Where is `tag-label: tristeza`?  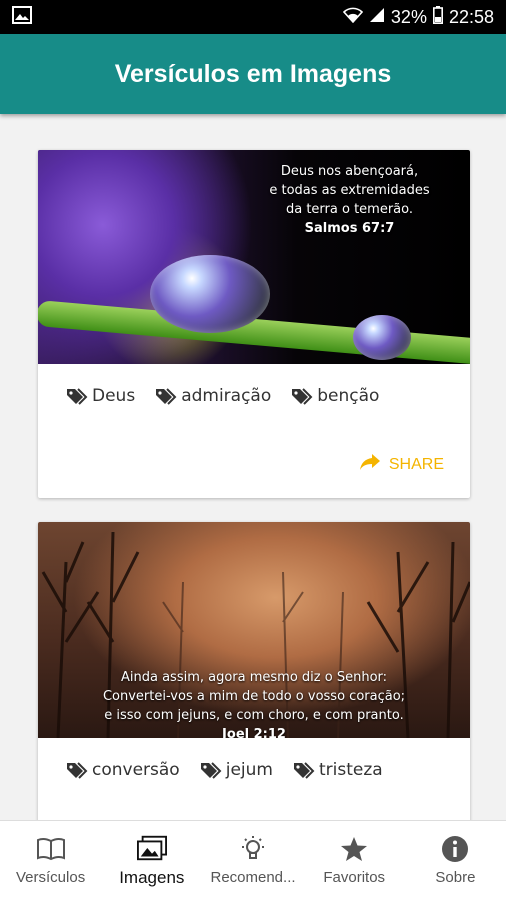 tag-label: tristeza is located at coordinates (350, 770).